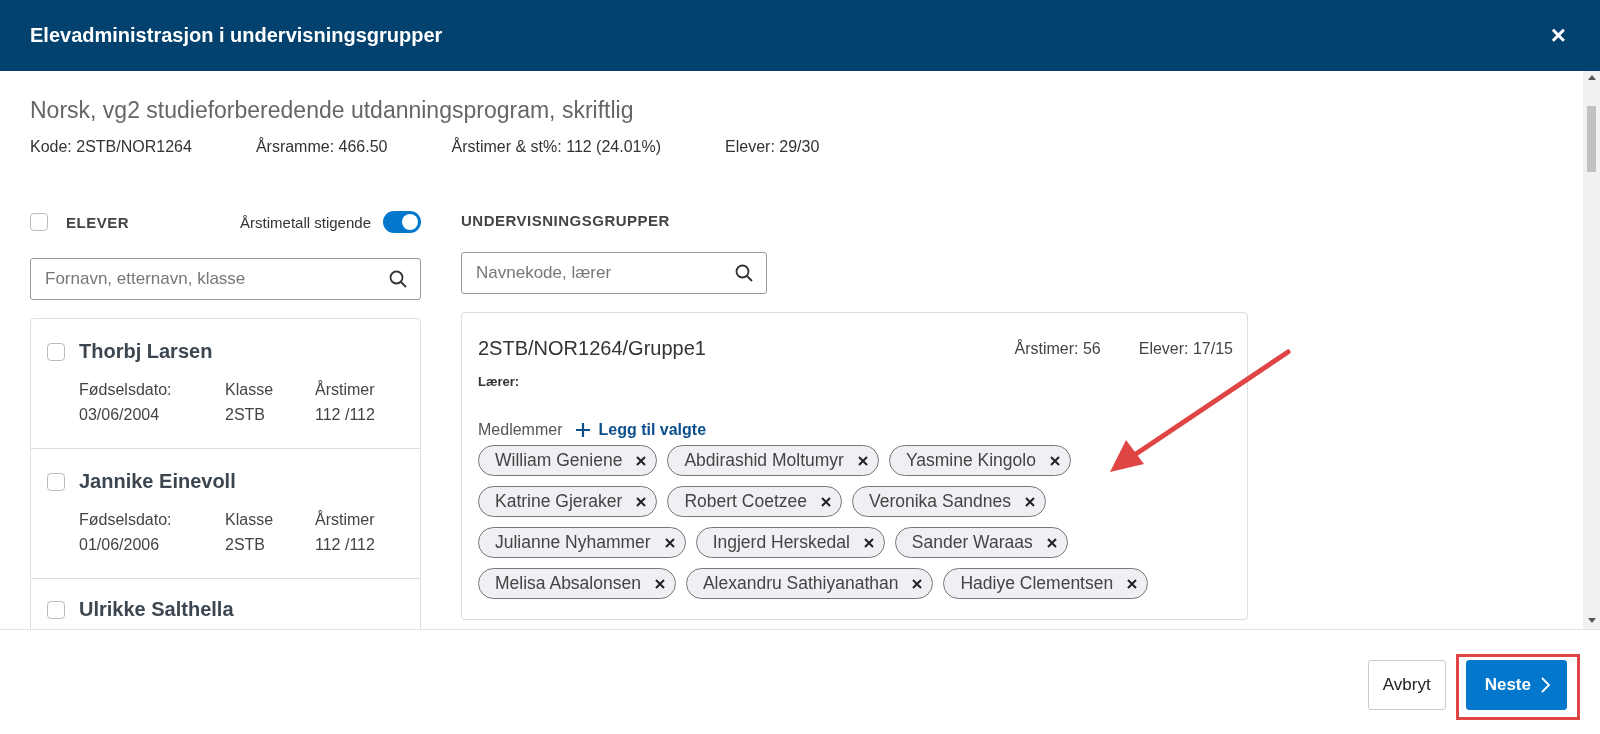 This screenshot has width=1600, height=734. What do you see at coordinates (111, 147) in the screenshot?
I see `course-stat: Kode: 2STB/NOR1264` at bounding box center [111, 147].